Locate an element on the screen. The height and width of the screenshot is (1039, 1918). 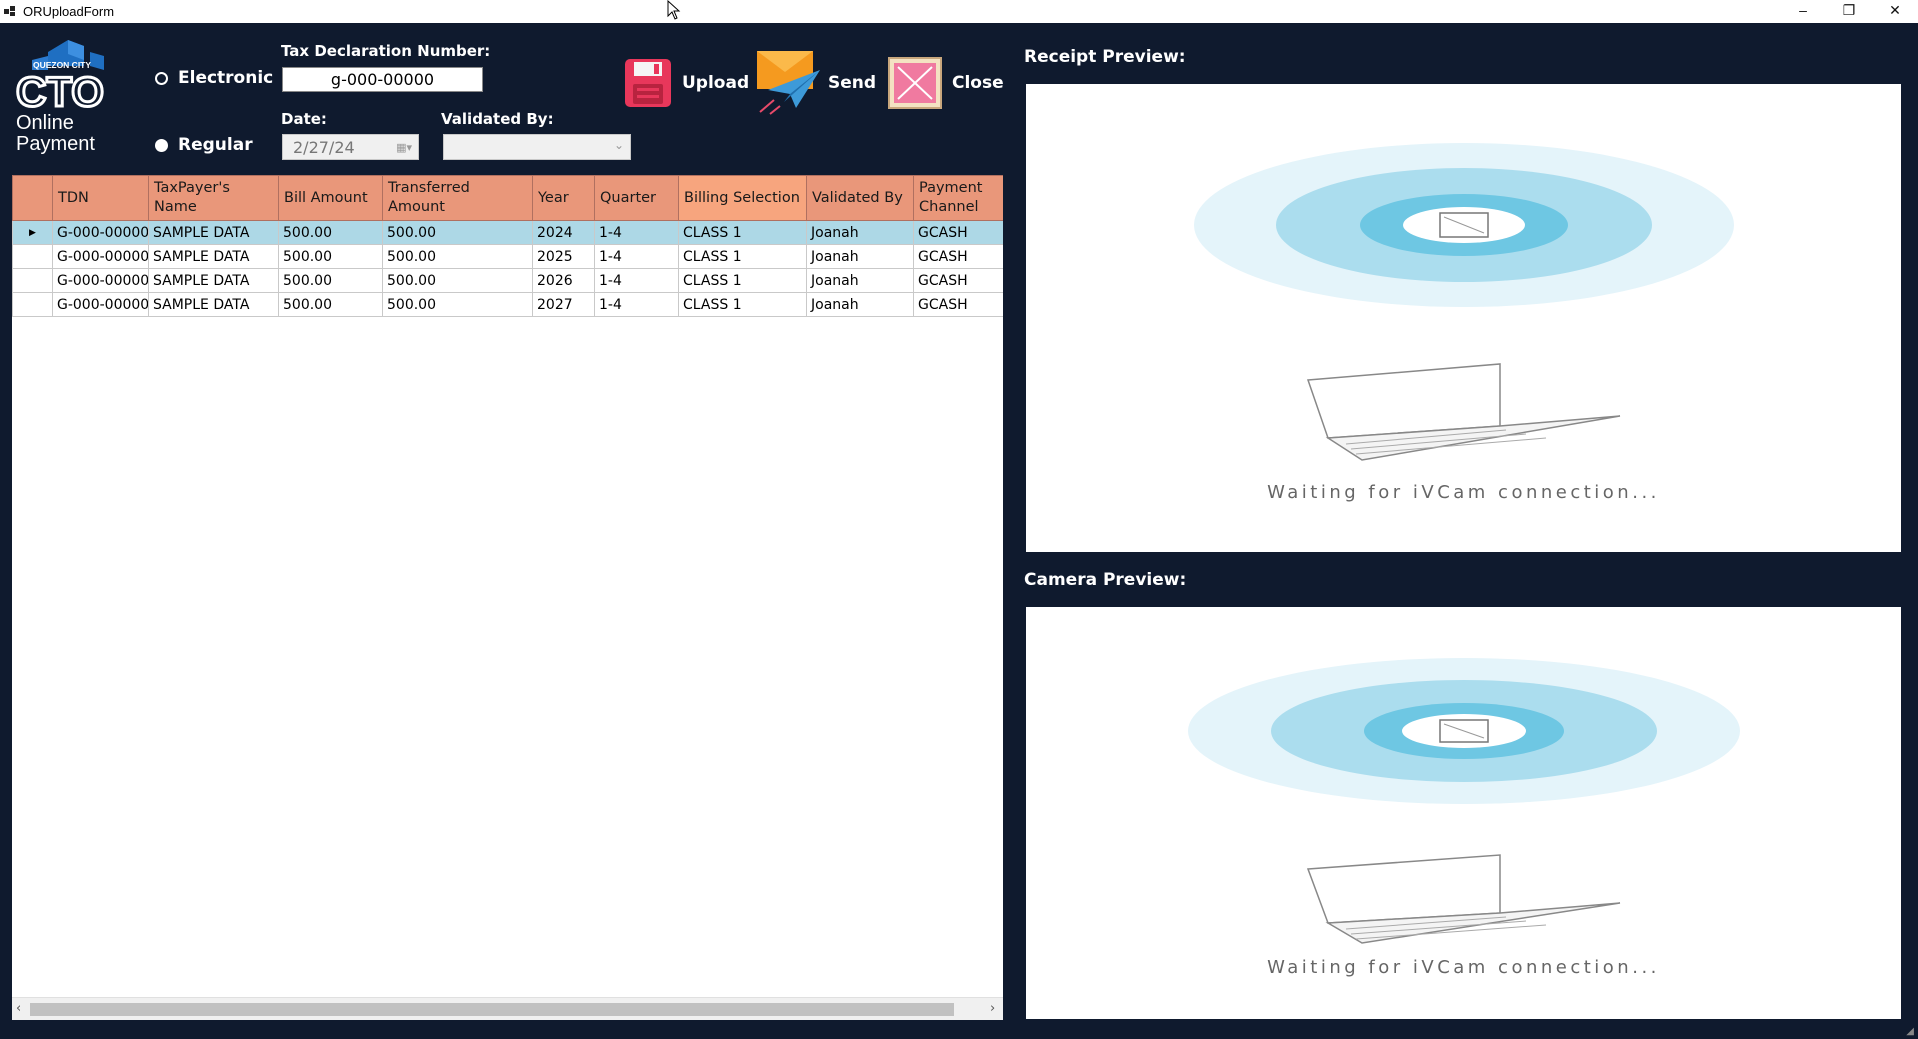
column-header-tdn: TDN is located at coordinates (100, 198).